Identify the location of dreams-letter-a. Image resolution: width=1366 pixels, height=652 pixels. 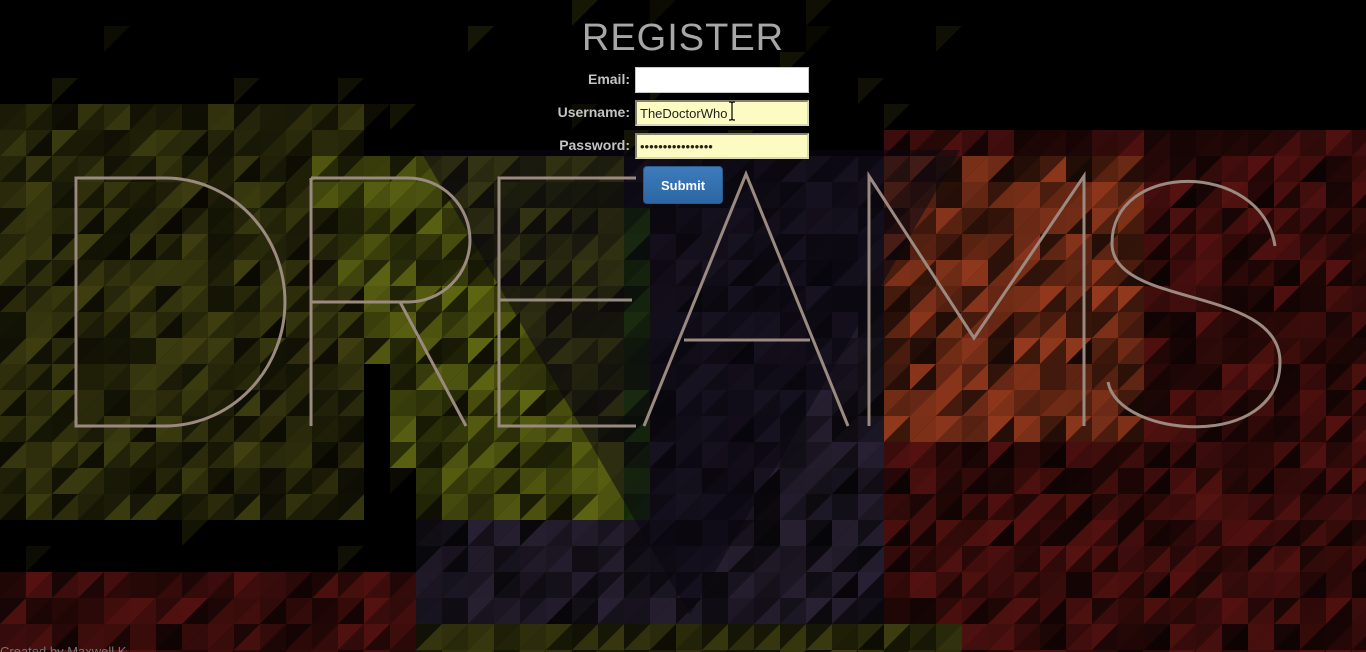
(746, 298).